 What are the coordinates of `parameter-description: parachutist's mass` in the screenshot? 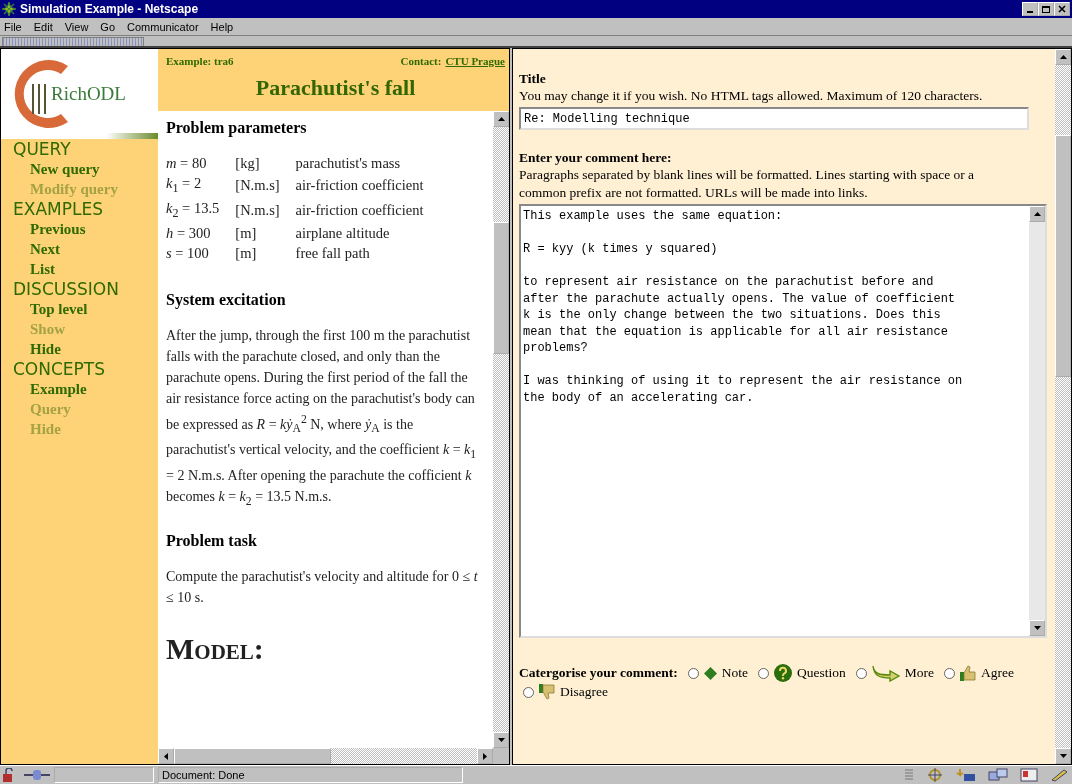 It's located at (348, 163).